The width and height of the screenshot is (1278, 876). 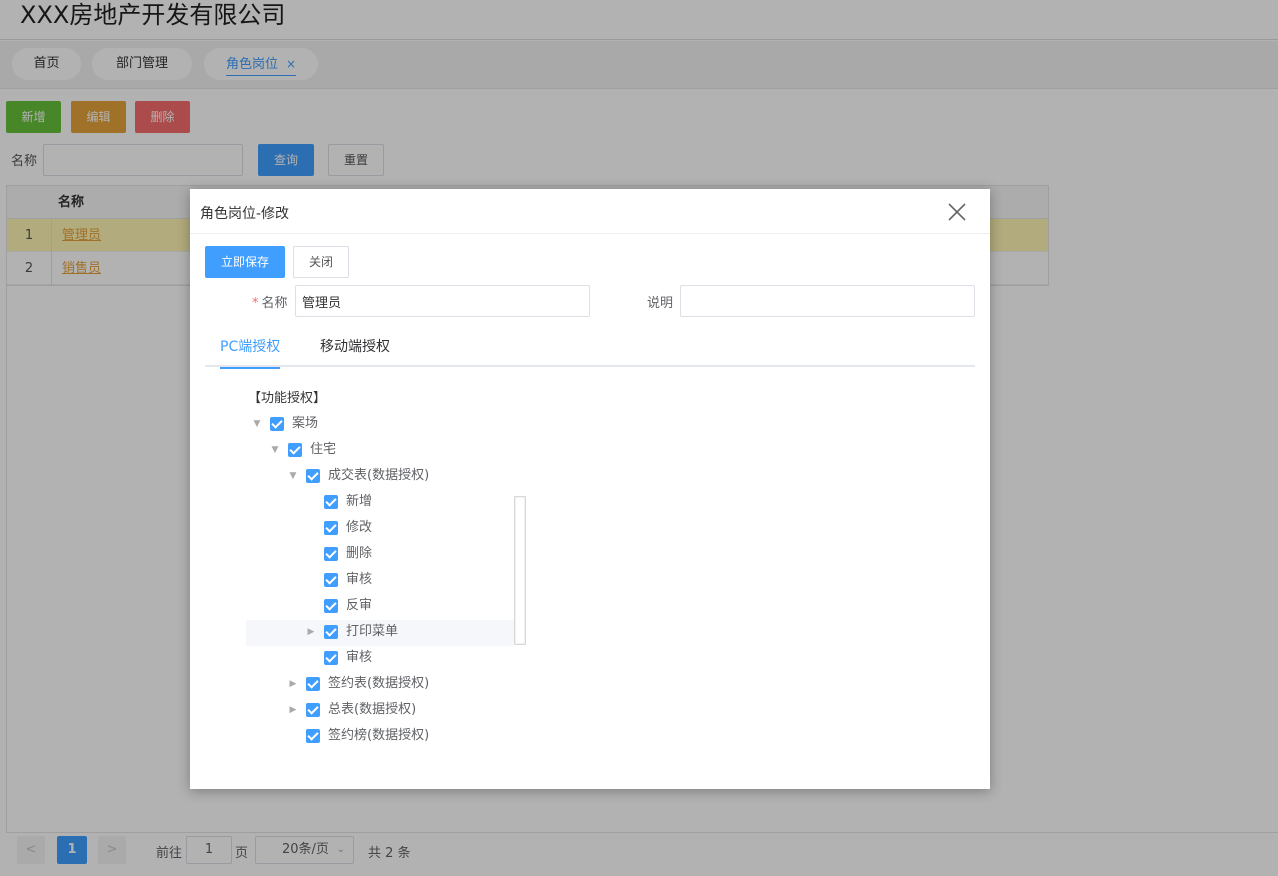 I want to click on tree-node-label: 打印菜单, so click(x=372, y=631).